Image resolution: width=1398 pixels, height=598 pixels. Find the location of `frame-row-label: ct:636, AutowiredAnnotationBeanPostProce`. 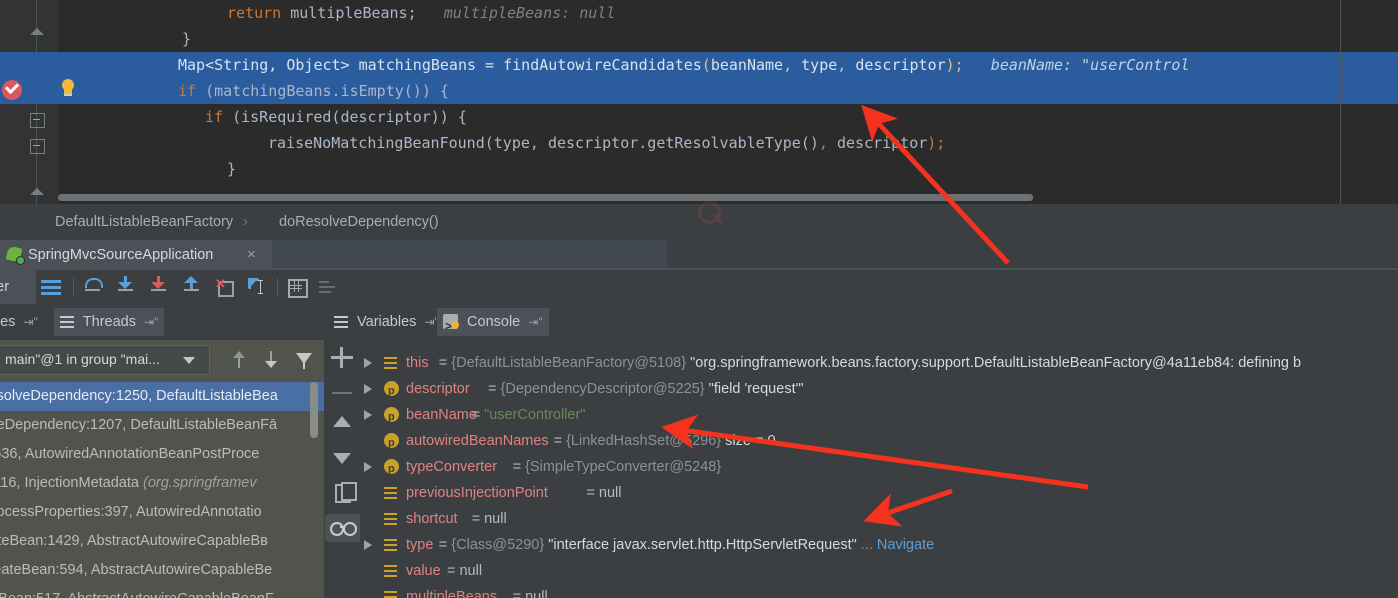

frame-row-label: ct:636, AutowiredAnnotationBeanPostProce is located at coordinates (130, 454).